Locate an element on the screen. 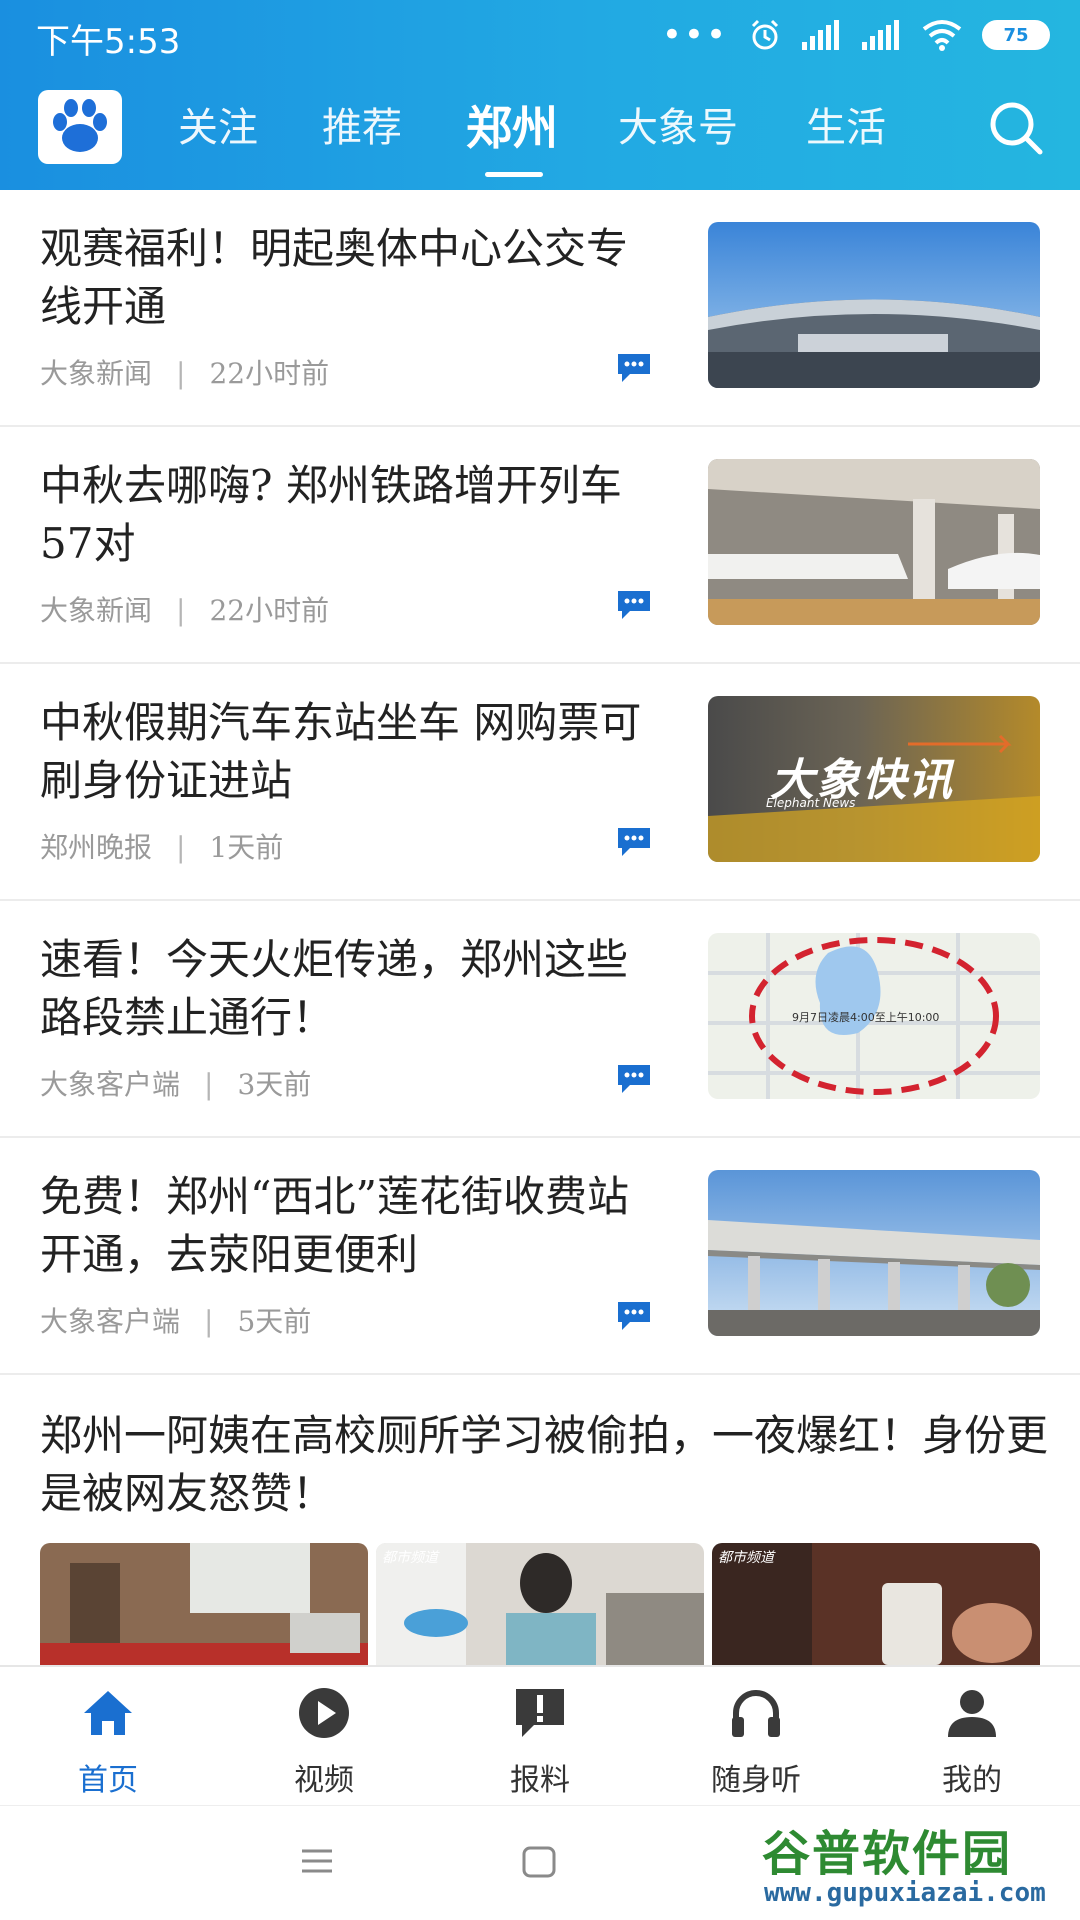  thumbnail-row: 都市频道 都市频道 is located at coordinates (540, 1604).